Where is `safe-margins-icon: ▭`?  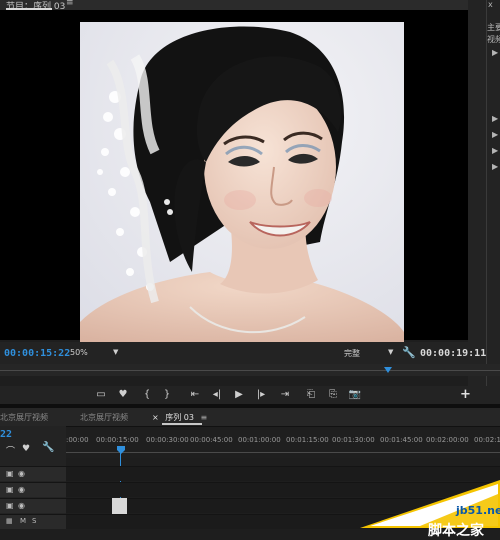
safe-margins-icon: ▭ is located at coordinates (101, 395).